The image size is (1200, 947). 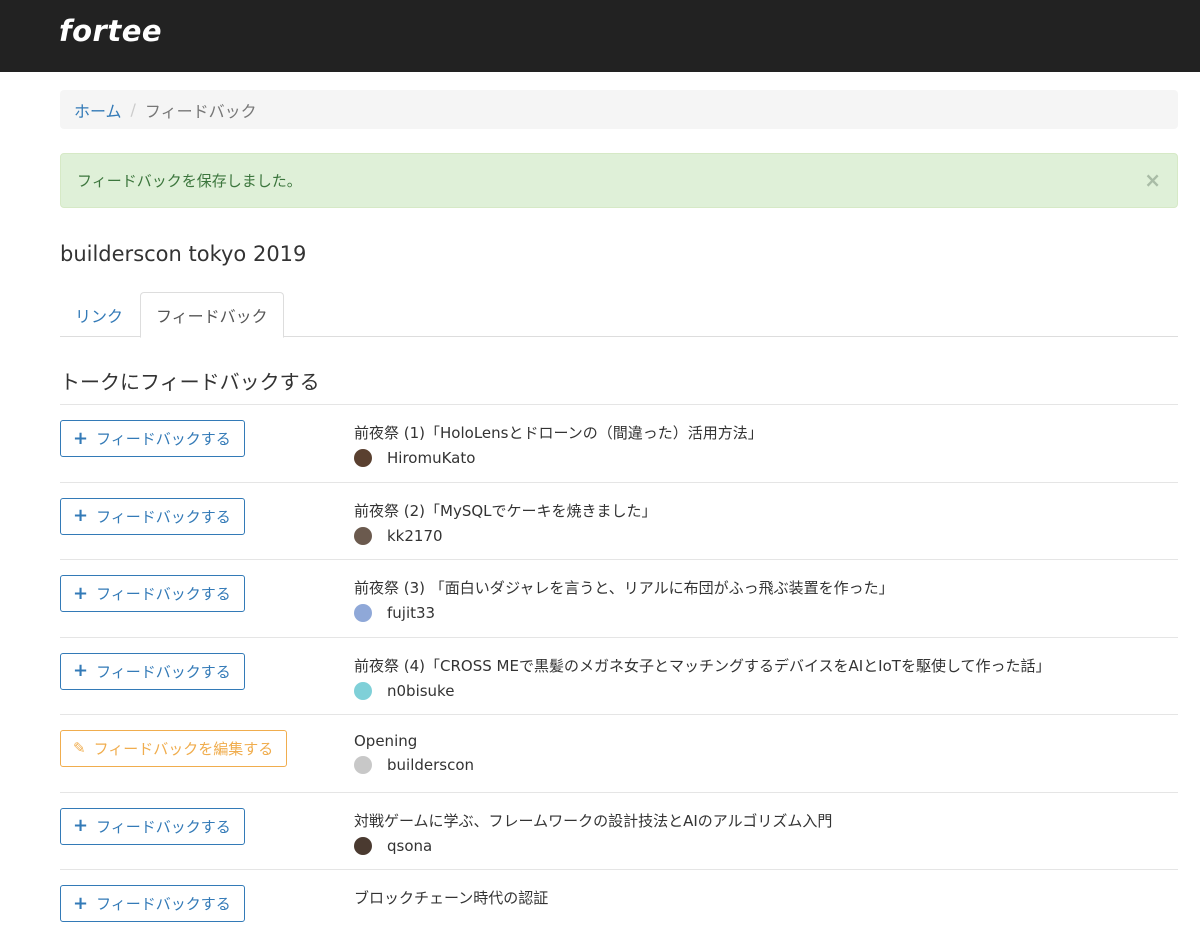 I want to click on talk-info: 前夜祭 (2)「MySQLでケーキを焼きました」 kk2170, so click(x=505, y=522).